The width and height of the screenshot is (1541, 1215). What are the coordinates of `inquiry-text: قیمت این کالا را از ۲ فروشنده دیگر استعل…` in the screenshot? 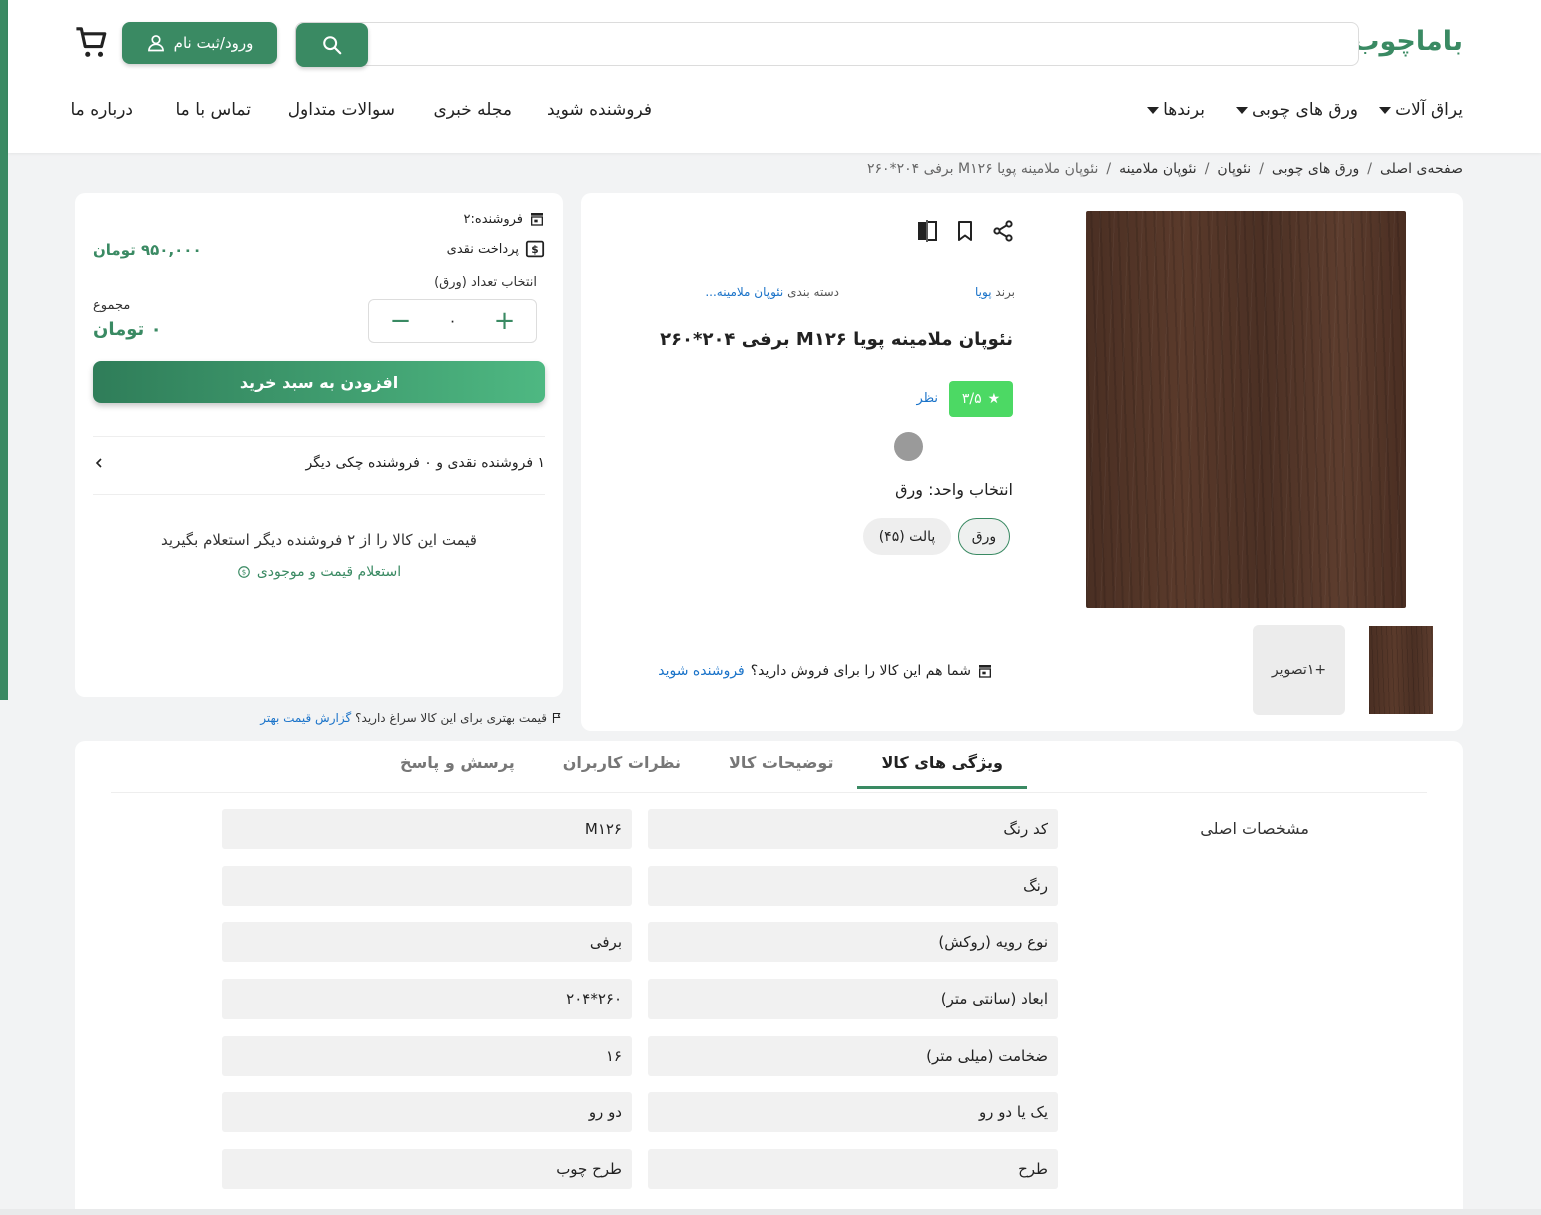 It's located at (319, 540).